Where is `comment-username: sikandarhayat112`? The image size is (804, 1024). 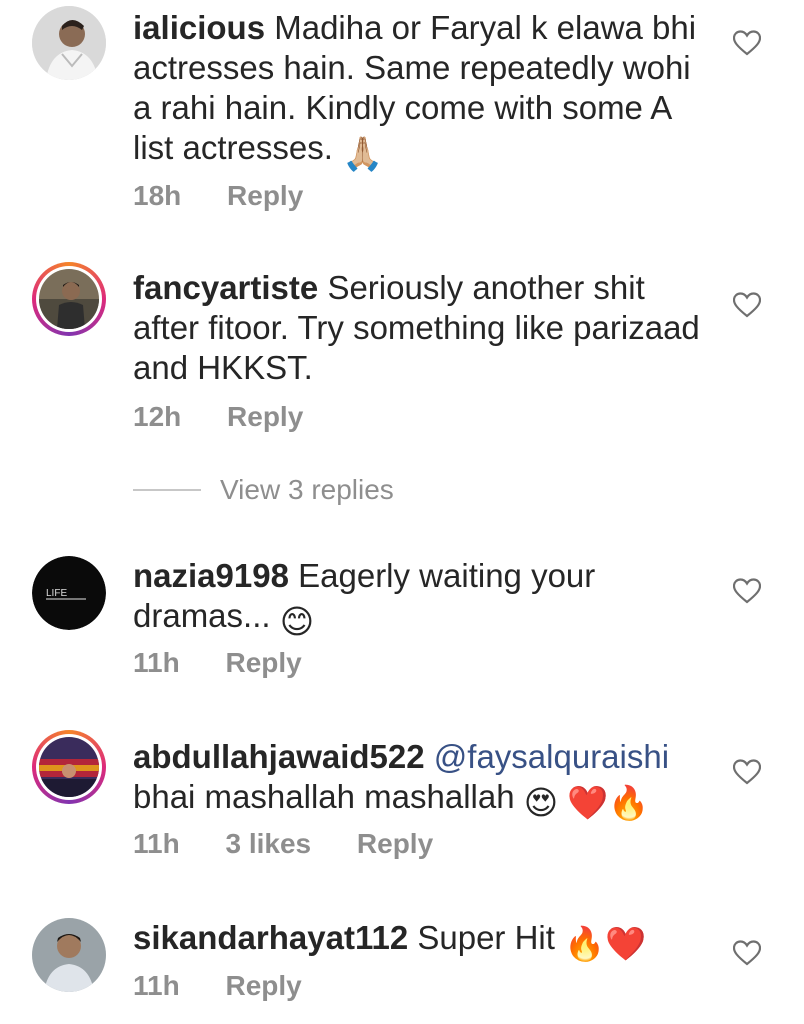 comment-username: sikandarhayat112 is located at coordinates (270, 937).